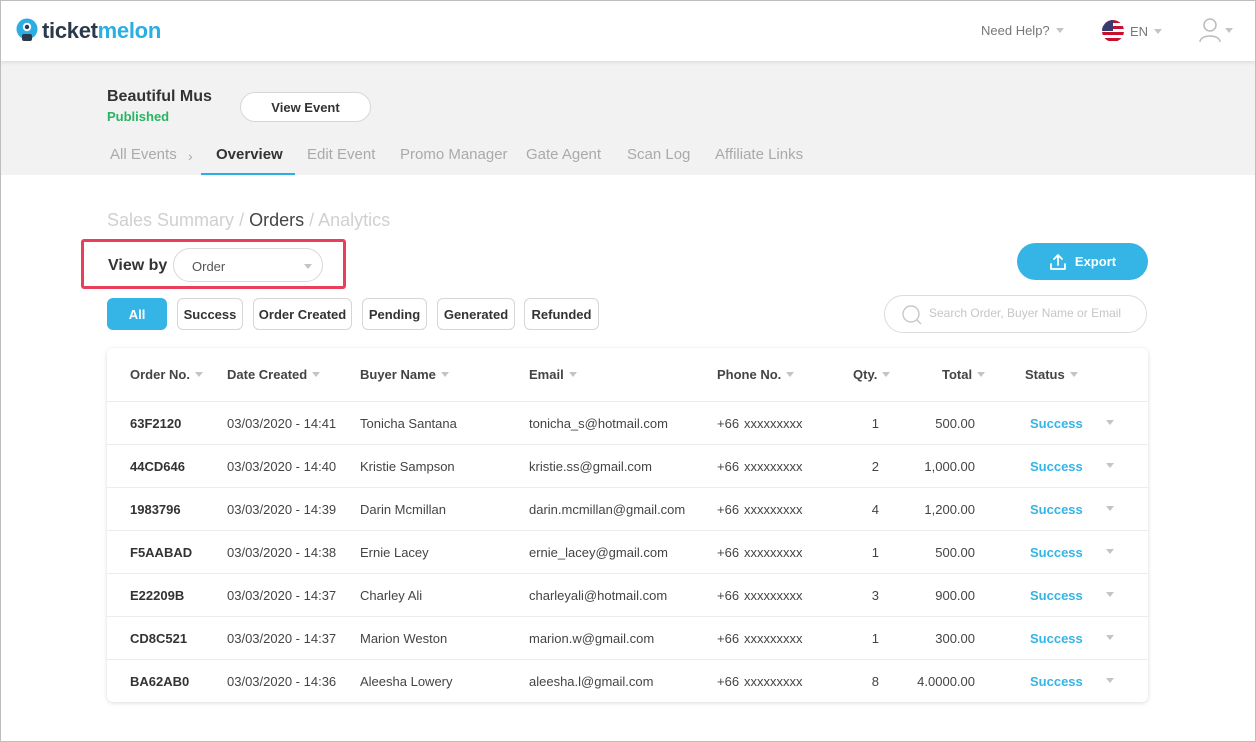 The height and width of the screenshot is (742, 1256). I want to click on buyer-email: ernie_lacey@gmail.com, so click(598, 552).